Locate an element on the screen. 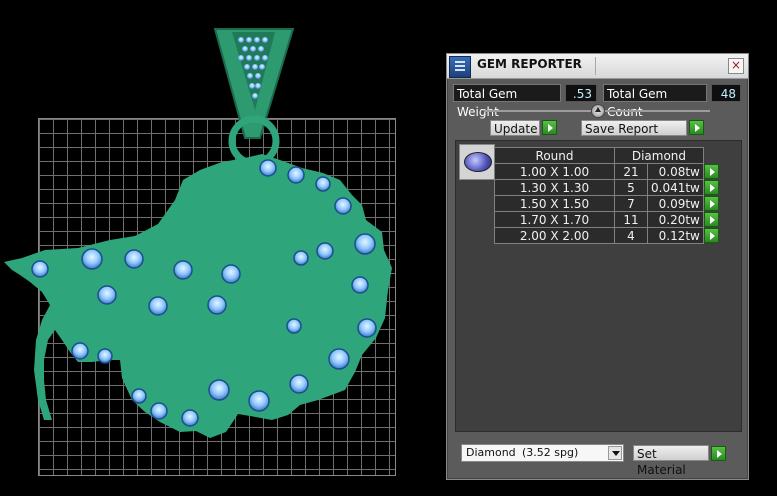  material-name: Diamond is located at coordinates (491, 452).